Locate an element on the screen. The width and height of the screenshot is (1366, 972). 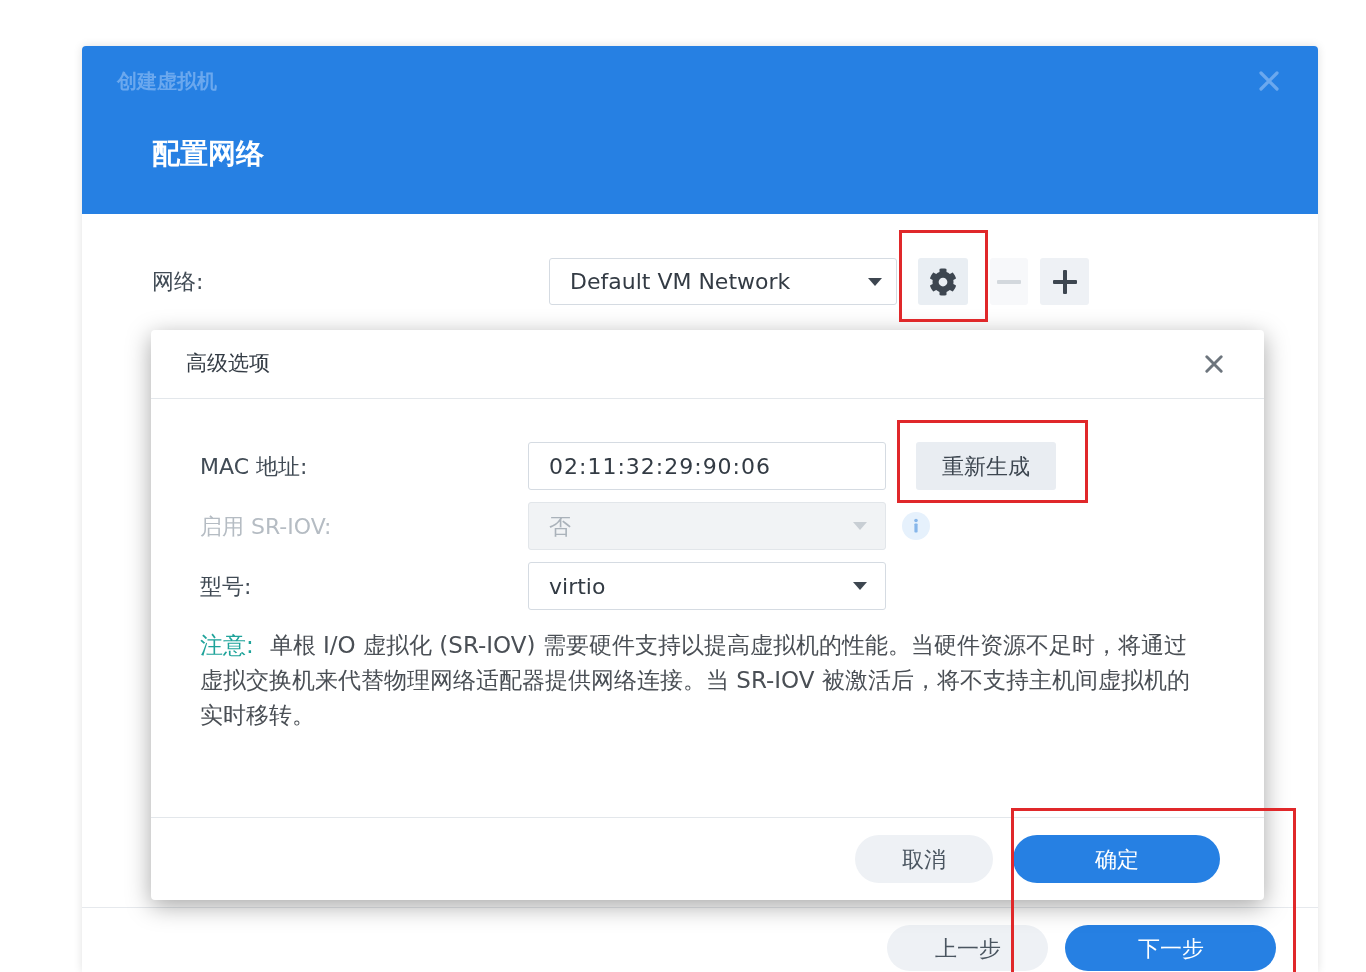
step-title: 配置网络 is located at coordinates (208, 153).